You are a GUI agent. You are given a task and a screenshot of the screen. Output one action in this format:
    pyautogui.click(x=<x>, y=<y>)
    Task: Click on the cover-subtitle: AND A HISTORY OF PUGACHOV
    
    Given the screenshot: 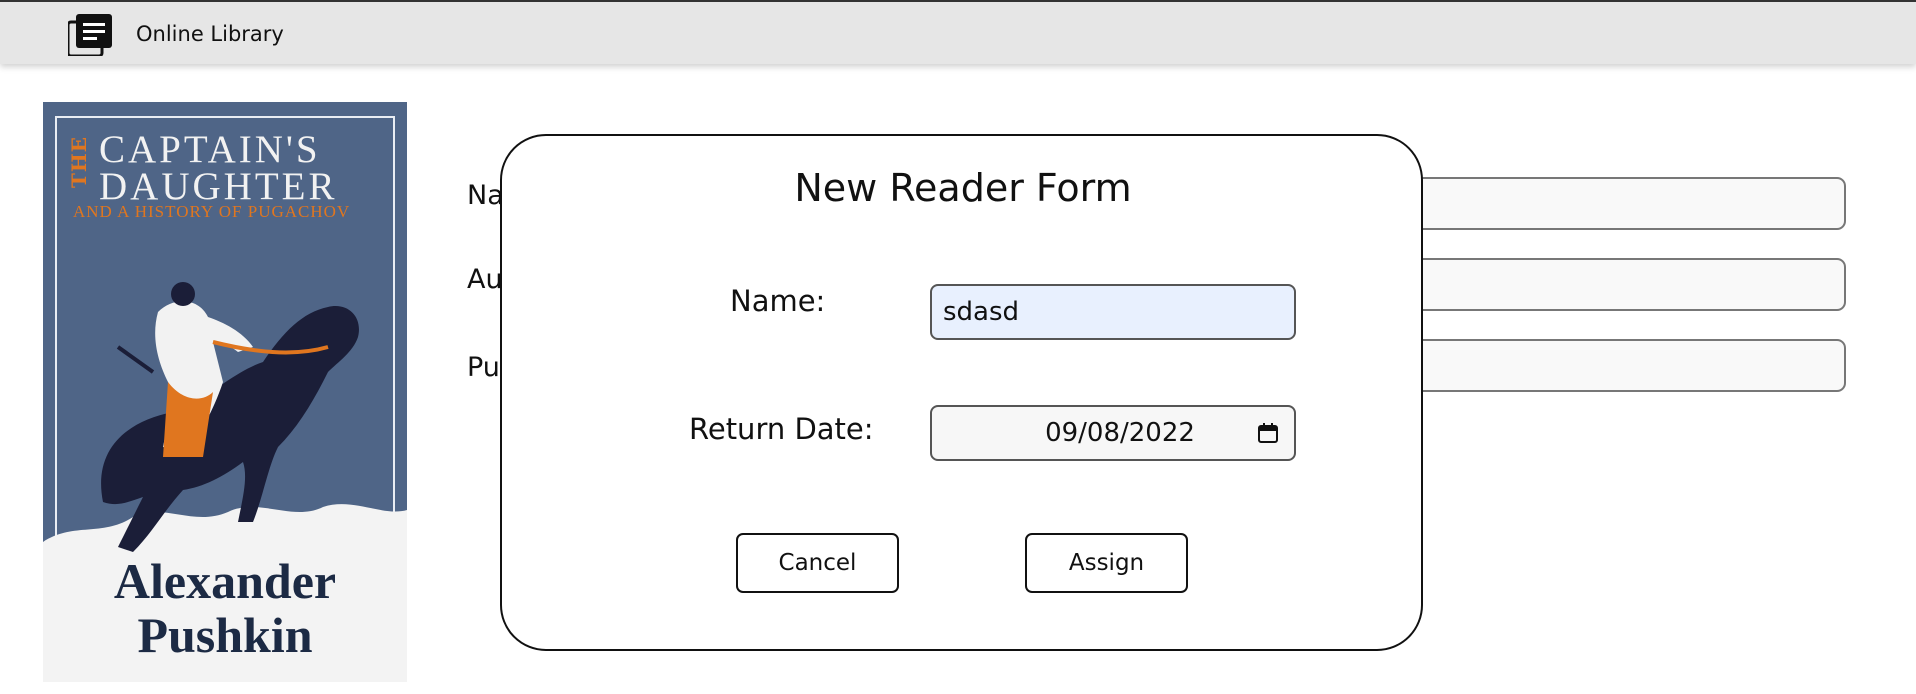 What is the action you would take?
    pyautogui.click(x=212, y=211)
    